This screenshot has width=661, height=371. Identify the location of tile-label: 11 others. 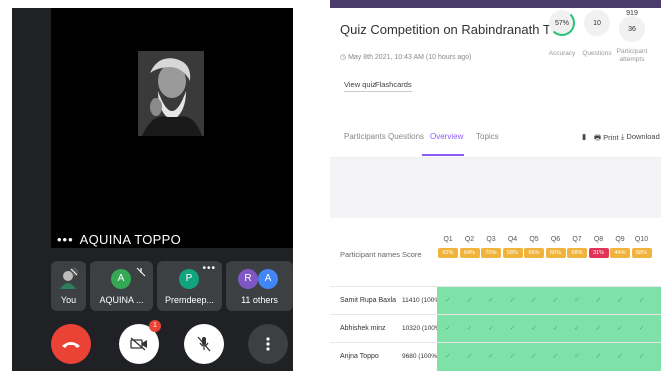
(259, 300).